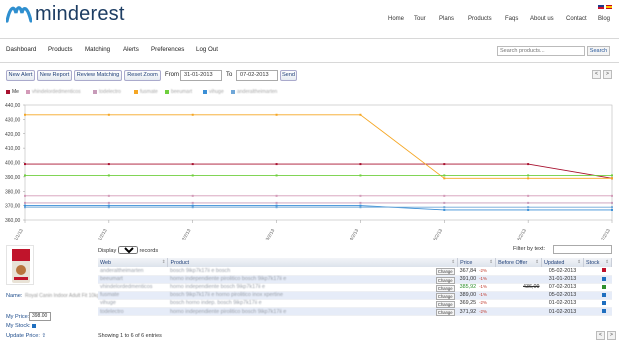  What do you see at coordinates (207, 49) in the screenshot?
I see `menu-log-out: Log Out` at bounding box center [207, 49].